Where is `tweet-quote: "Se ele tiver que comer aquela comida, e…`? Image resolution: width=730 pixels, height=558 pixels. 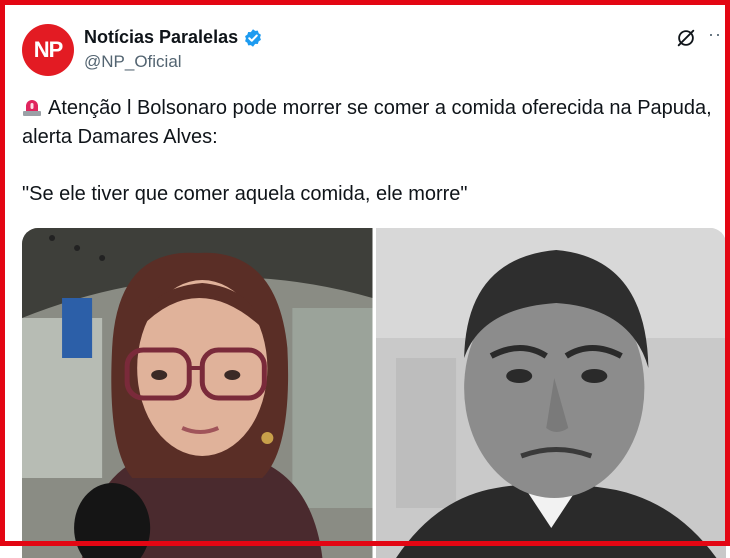
tweet-quote: "Se ele tiver que comer aquela comida, e… is located at coordinates (245, 194).